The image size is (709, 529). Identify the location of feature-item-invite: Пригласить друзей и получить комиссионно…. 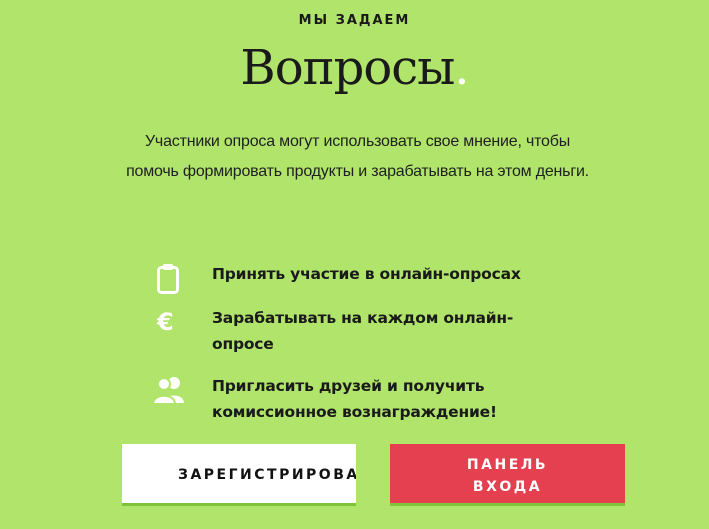
(365, 403).